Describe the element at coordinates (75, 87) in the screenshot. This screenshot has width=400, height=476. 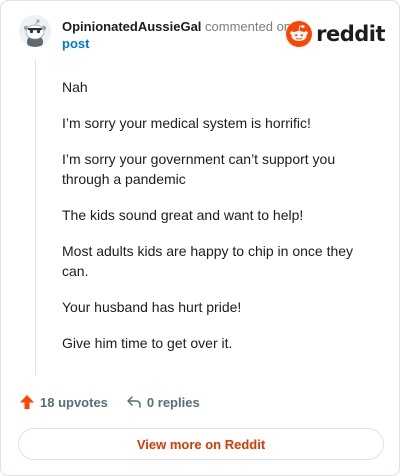
I see `comment-paragraph: Nah` at that location.